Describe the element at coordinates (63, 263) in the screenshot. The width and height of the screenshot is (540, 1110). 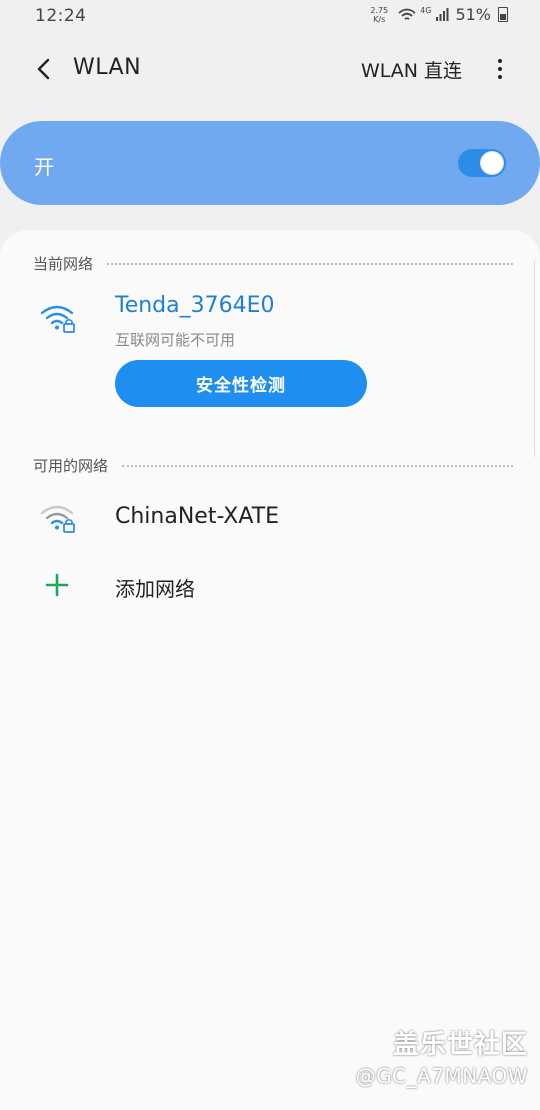
I see `section-label: 当前网络` at that location.